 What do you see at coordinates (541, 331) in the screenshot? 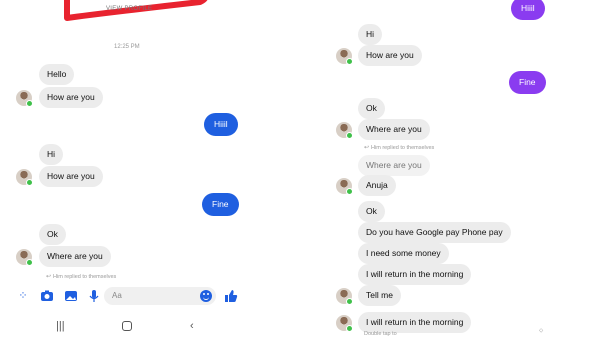
I see `seen-indicator-icon: ⬦` at bounding box center [541, 331].